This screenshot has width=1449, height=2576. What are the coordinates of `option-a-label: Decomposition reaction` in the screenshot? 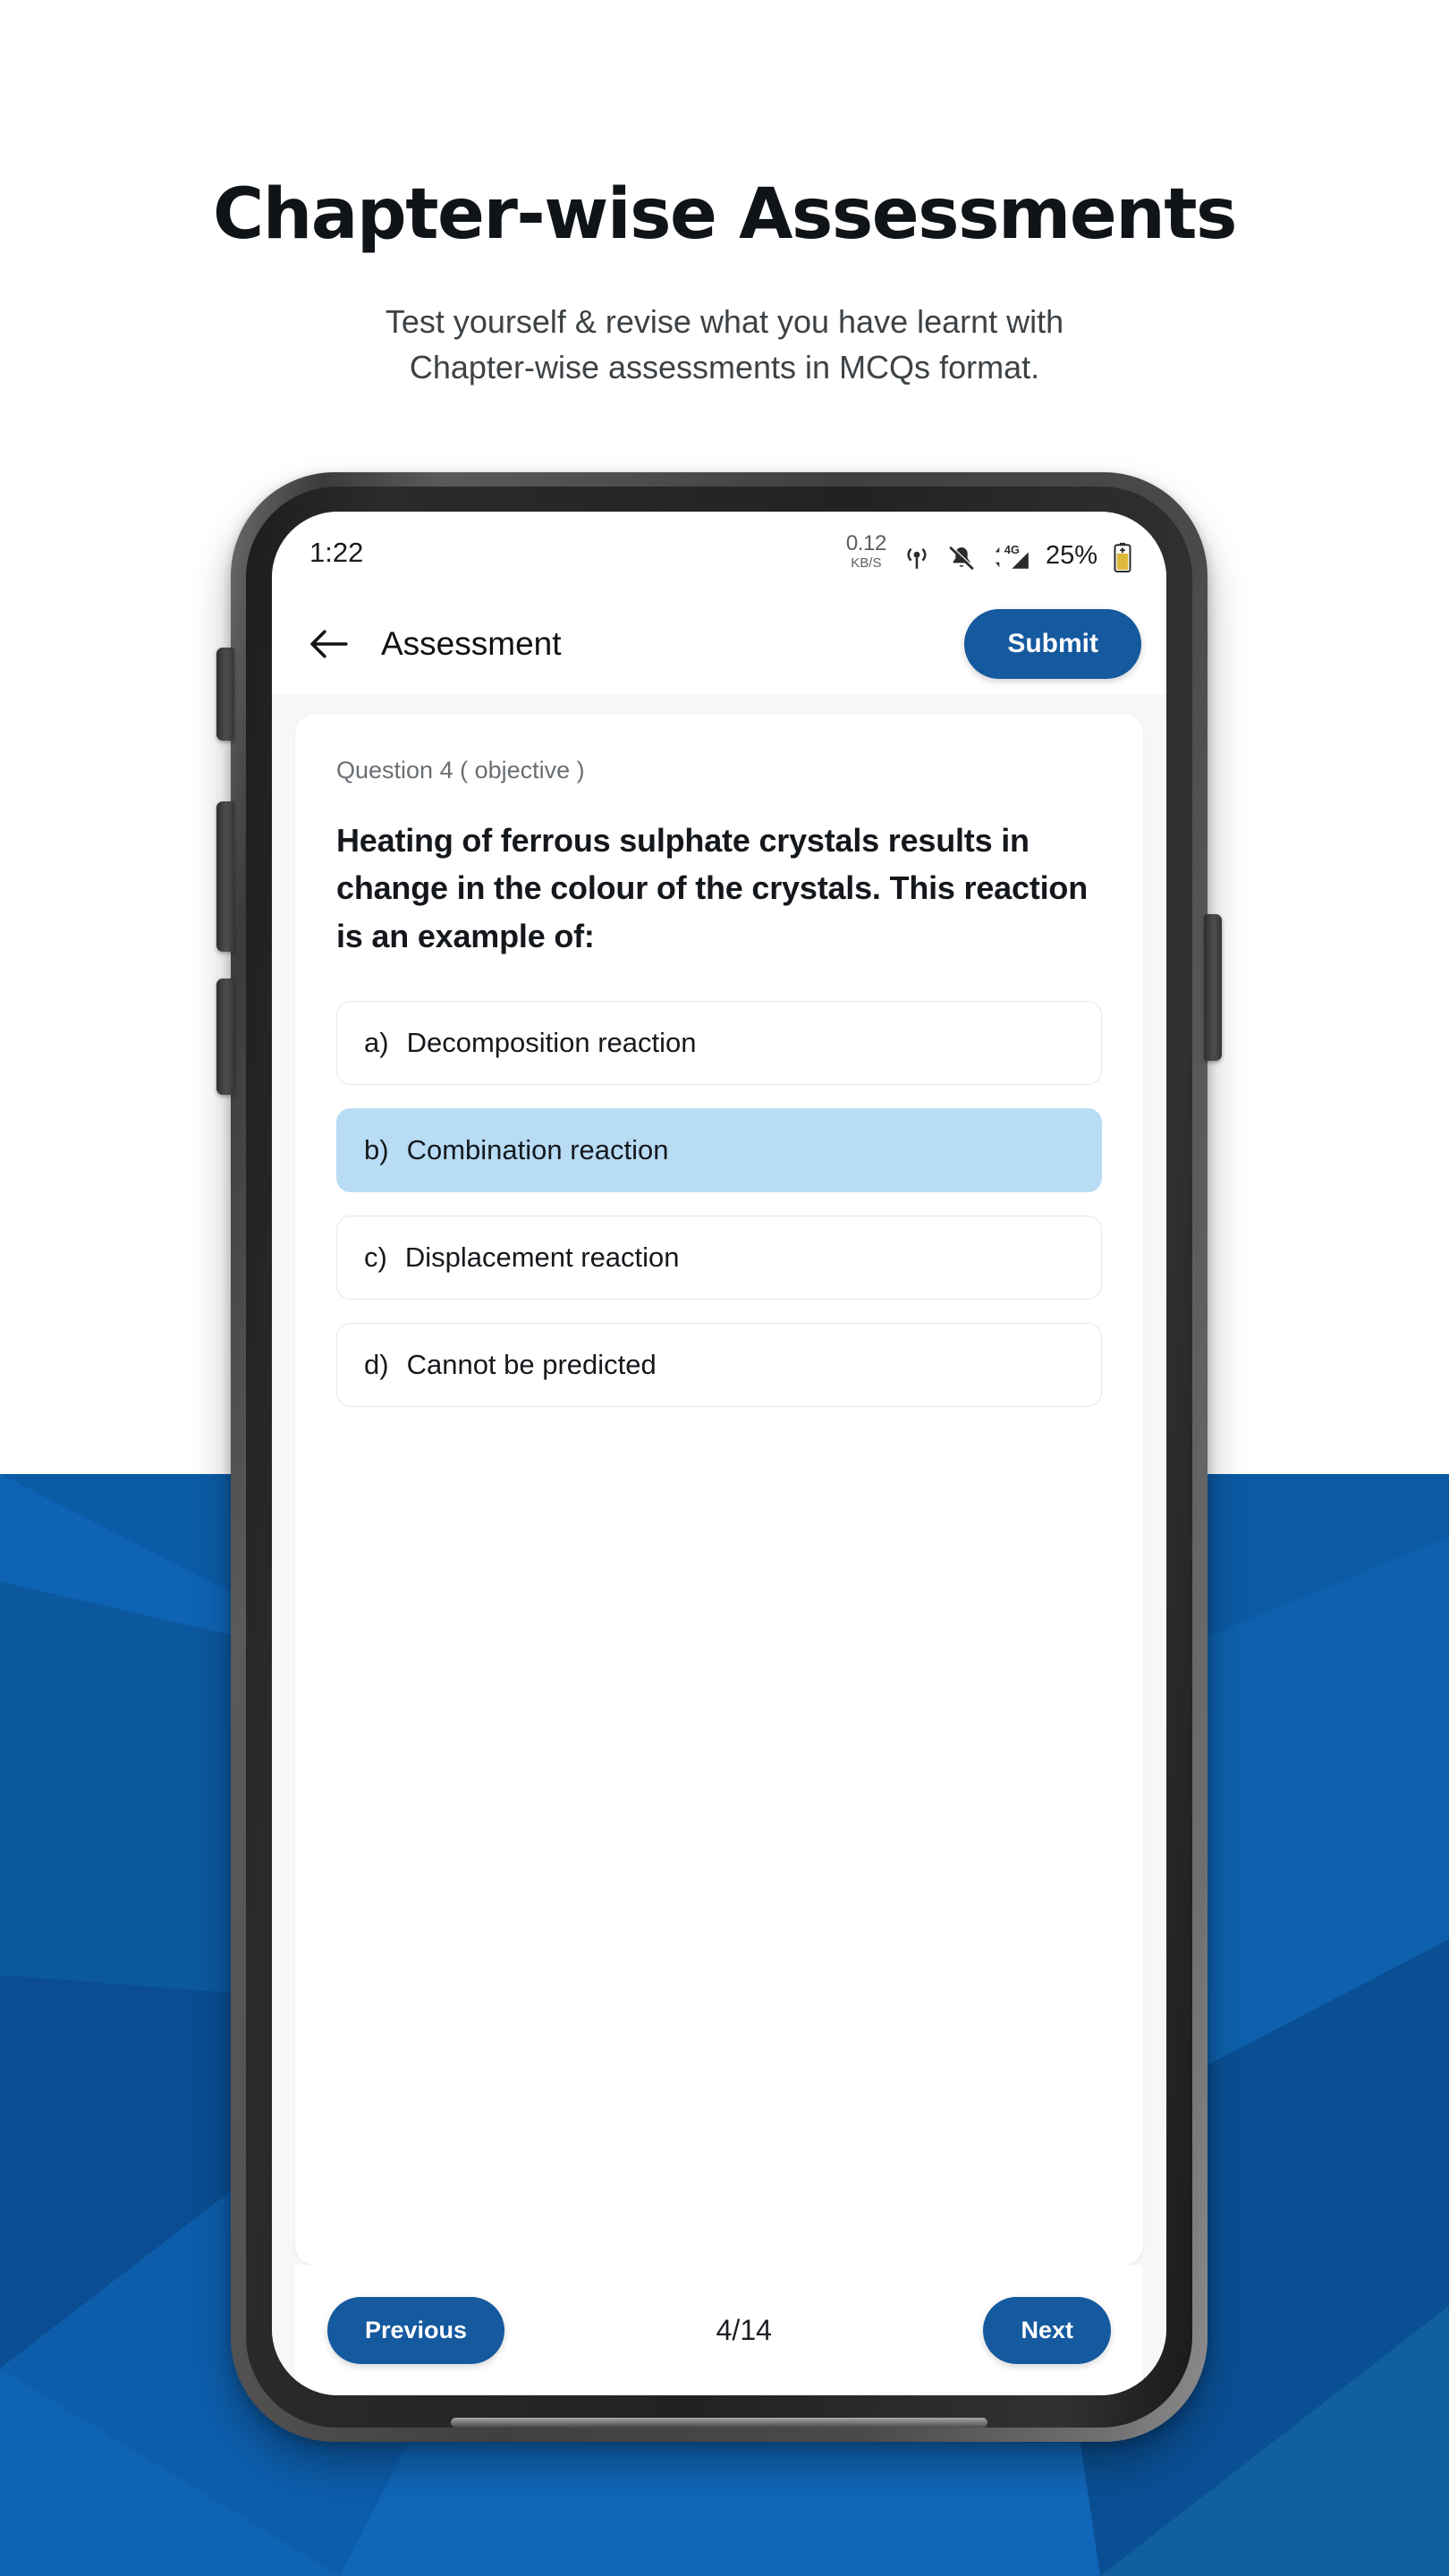 It's located at (551, 1042).